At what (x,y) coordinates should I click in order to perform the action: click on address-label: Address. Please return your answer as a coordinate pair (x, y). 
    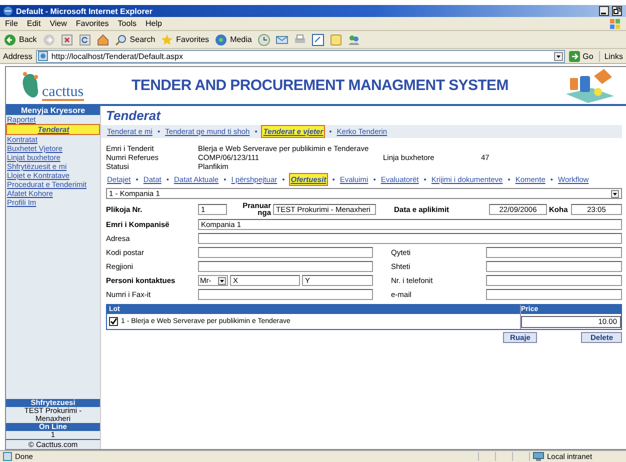
    Looking at the image, I should click on (17, 56).